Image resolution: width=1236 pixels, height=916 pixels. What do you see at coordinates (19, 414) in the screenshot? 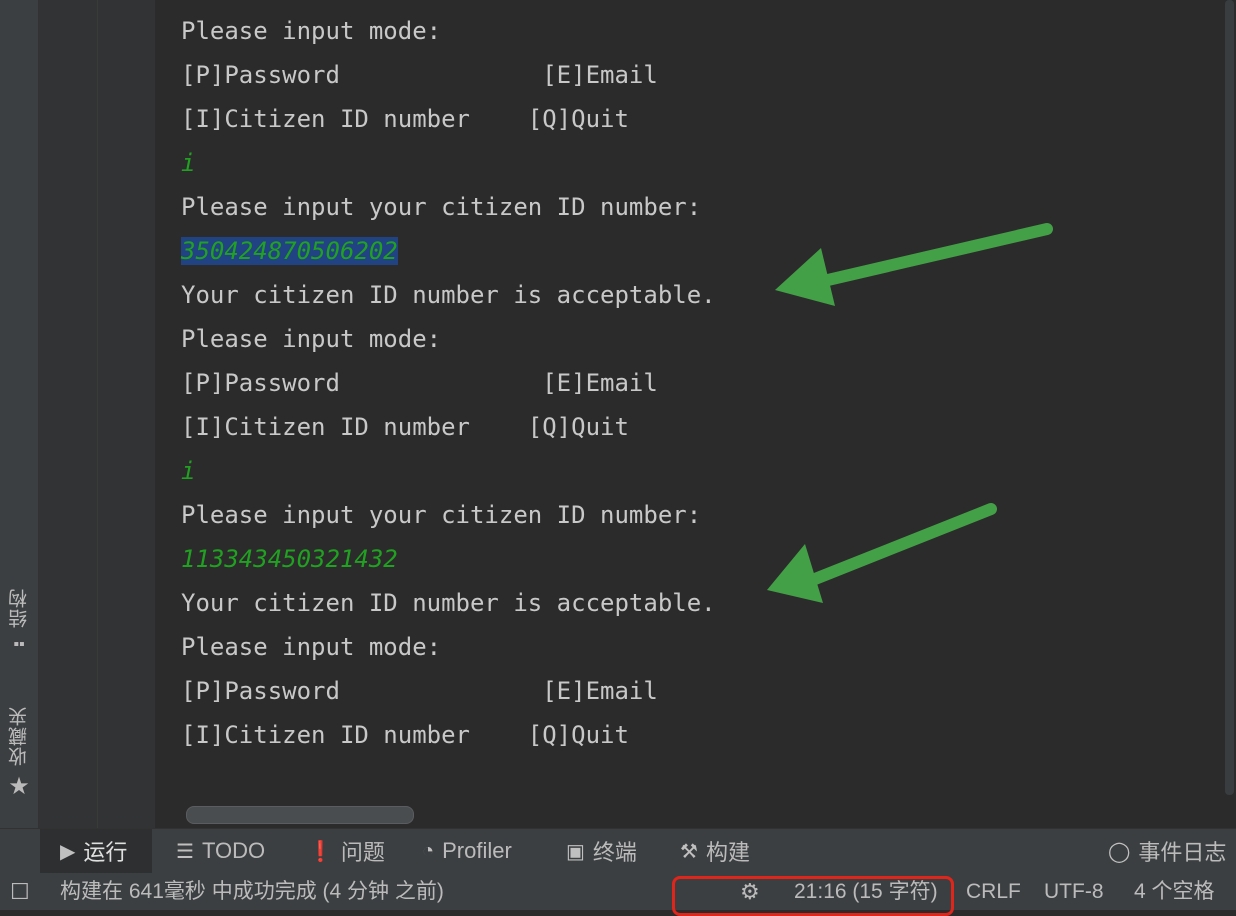
I see `left-tool-strip: 结构 ▪▪ 收藏夹 ★` at bounding box center [19, 414].